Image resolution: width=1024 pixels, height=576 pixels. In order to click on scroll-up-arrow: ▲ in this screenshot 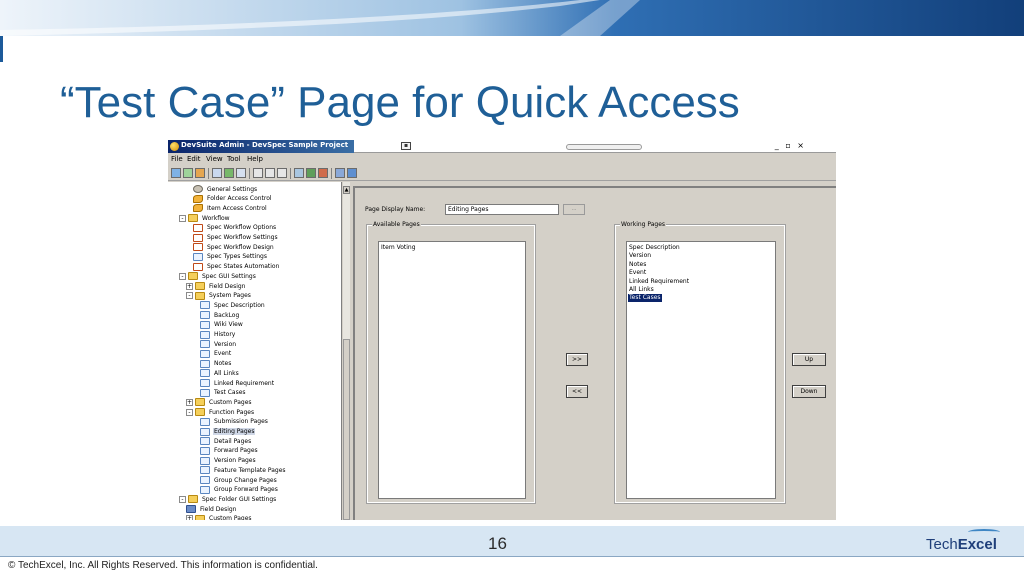, I will do `click(346, 190)`.